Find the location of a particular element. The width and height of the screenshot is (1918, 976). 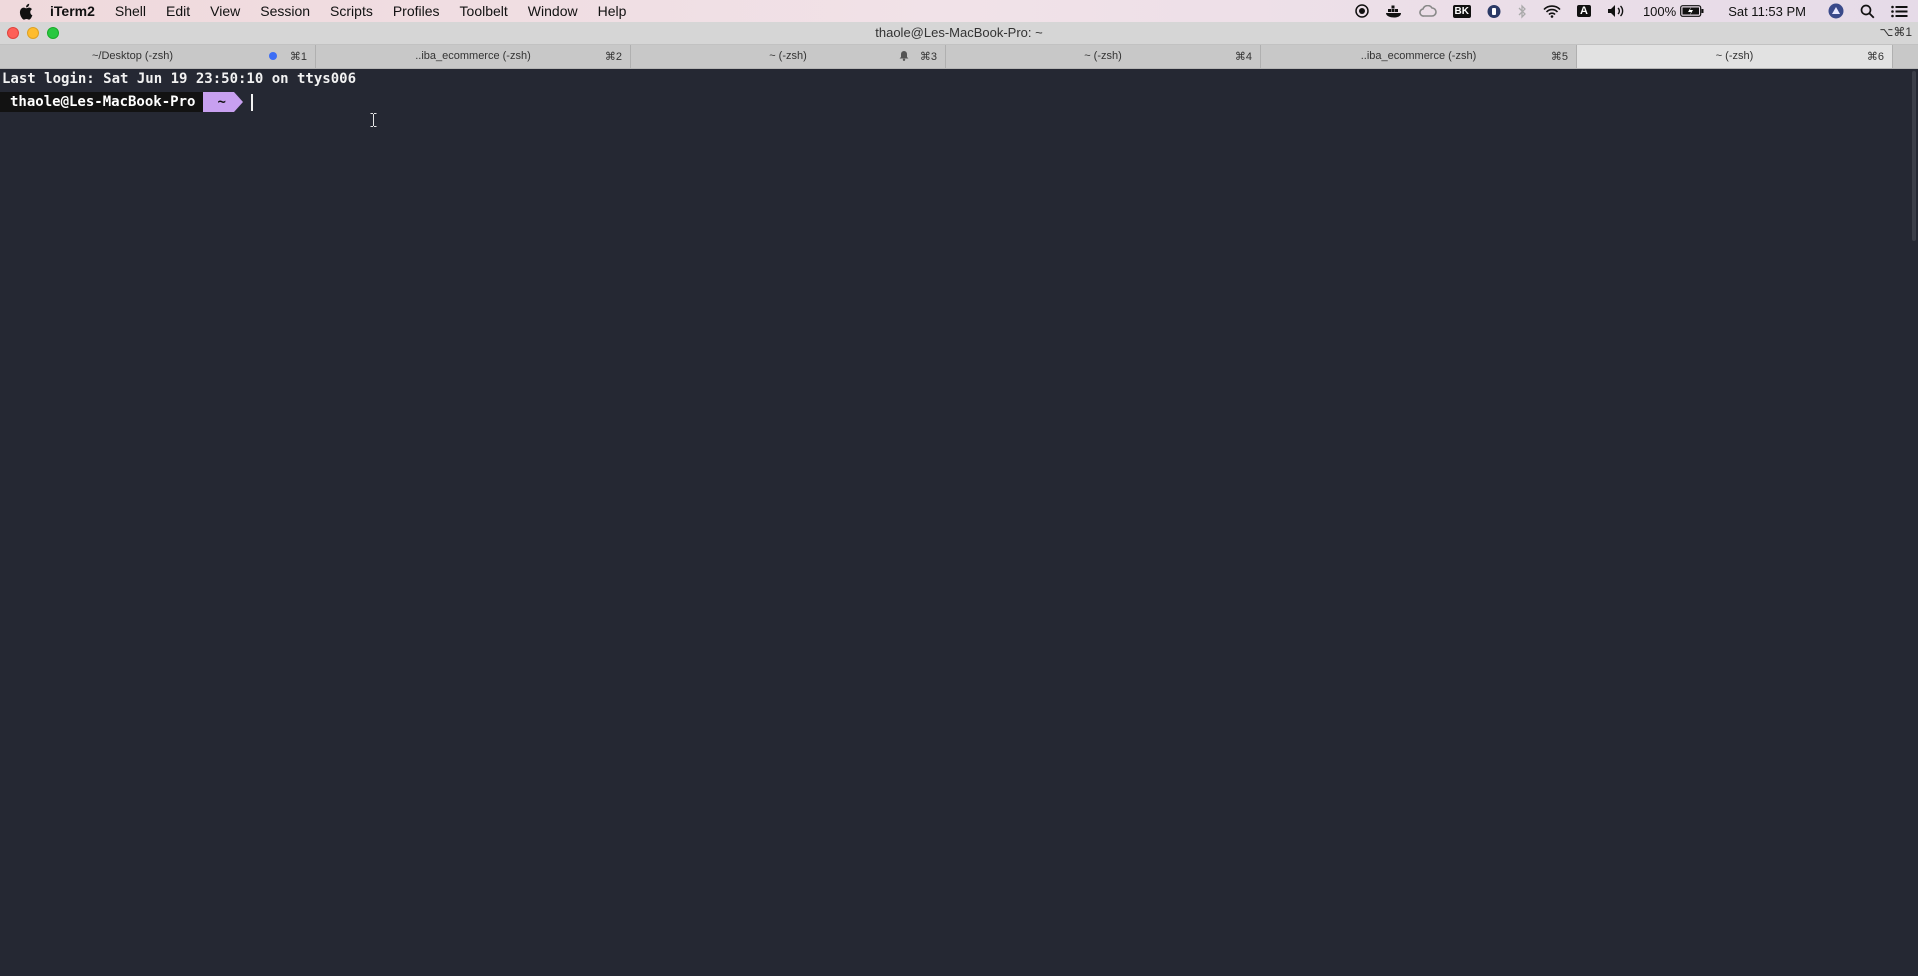

menu-shell: Shell is located at coordinates (130, 11).